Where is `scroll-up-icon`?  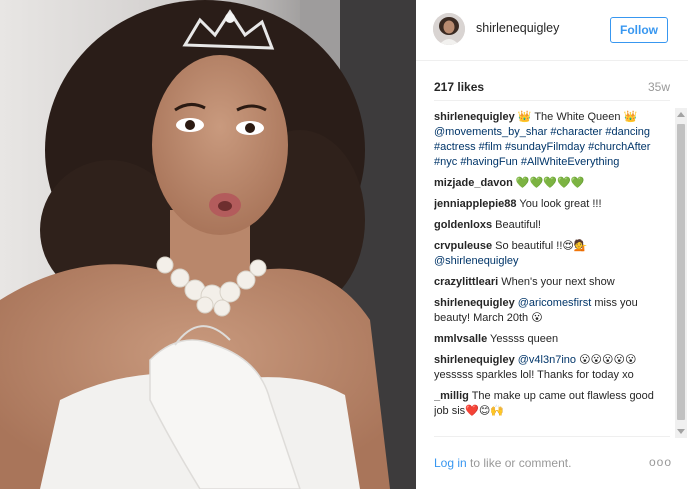
scroll-up-icon is located at coordinates (681, 114).